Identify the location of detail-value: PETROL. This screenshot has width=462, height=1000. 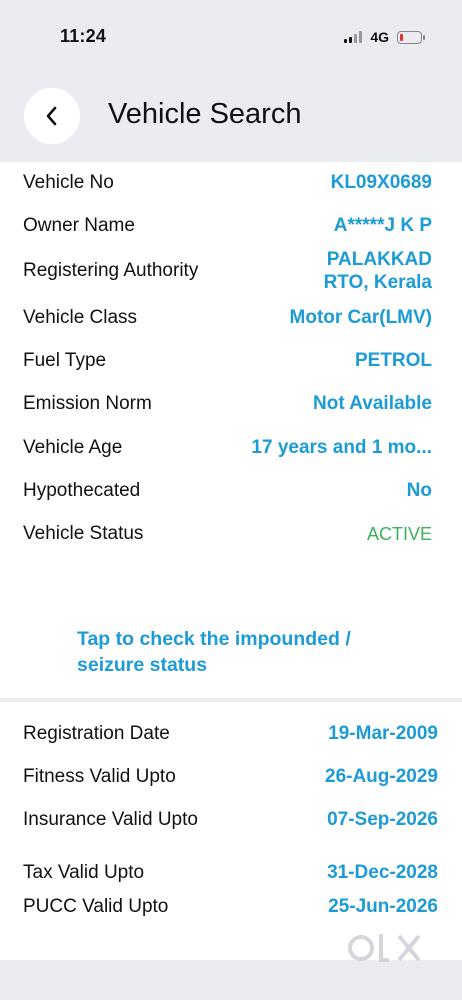
(393, 360).